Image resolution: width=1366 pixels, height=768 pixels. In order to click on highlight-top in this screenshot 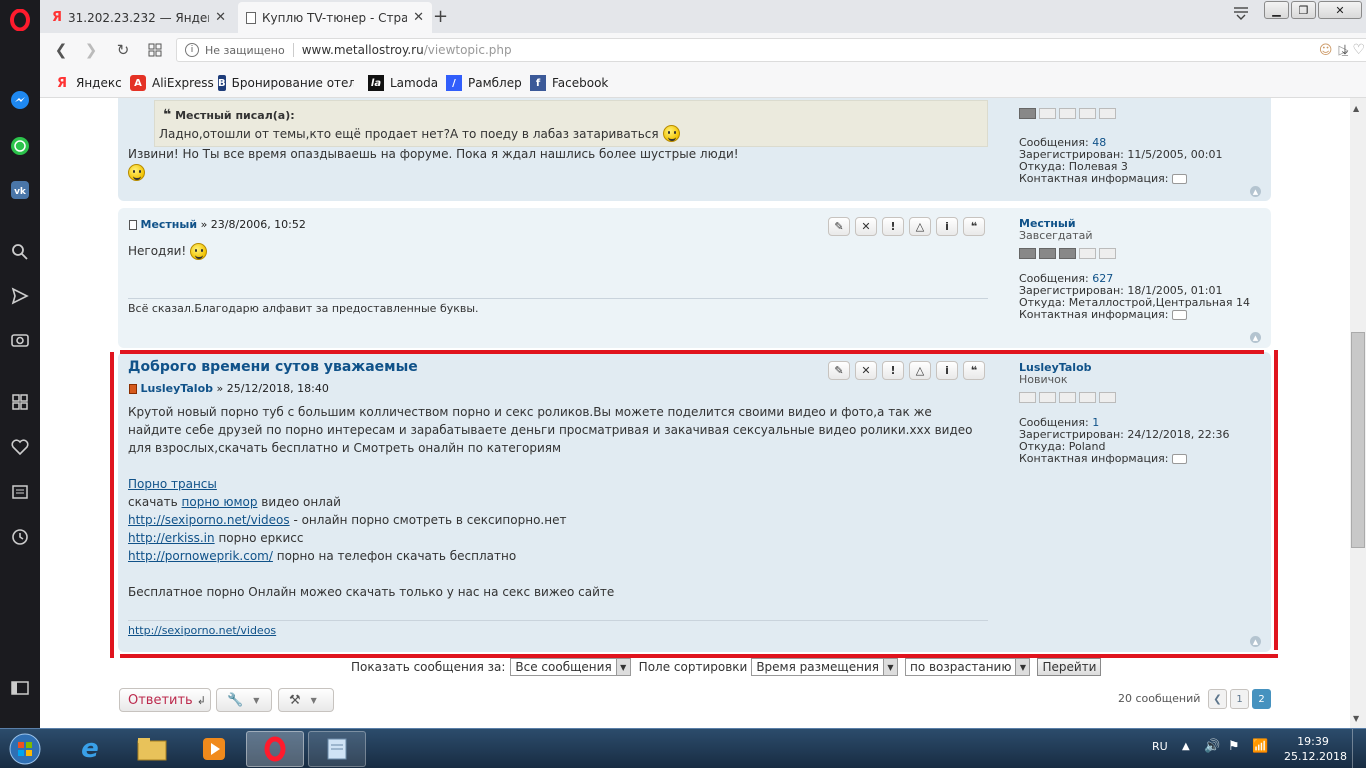, I will do `click(692, 352)`.